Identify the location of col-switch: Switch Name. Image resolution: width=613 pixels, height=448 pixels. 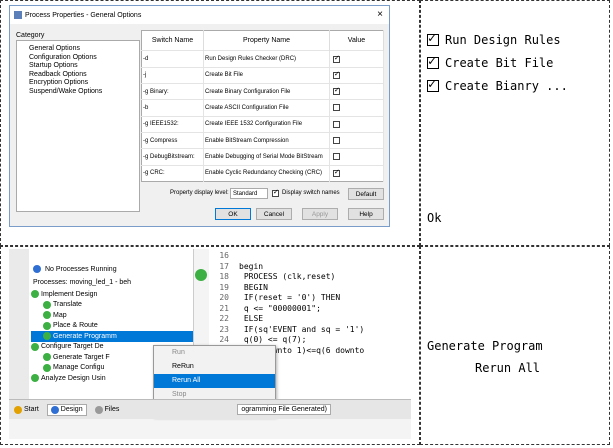
(172, 40).